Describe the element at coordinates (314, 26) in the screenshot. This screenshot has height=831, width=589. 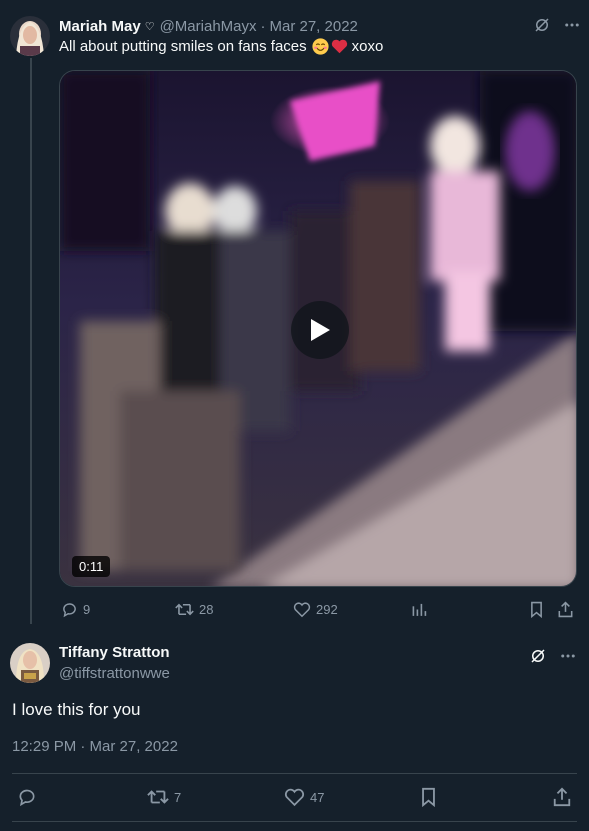
I see `tweet-date: Mar 27, 2022` at that location.